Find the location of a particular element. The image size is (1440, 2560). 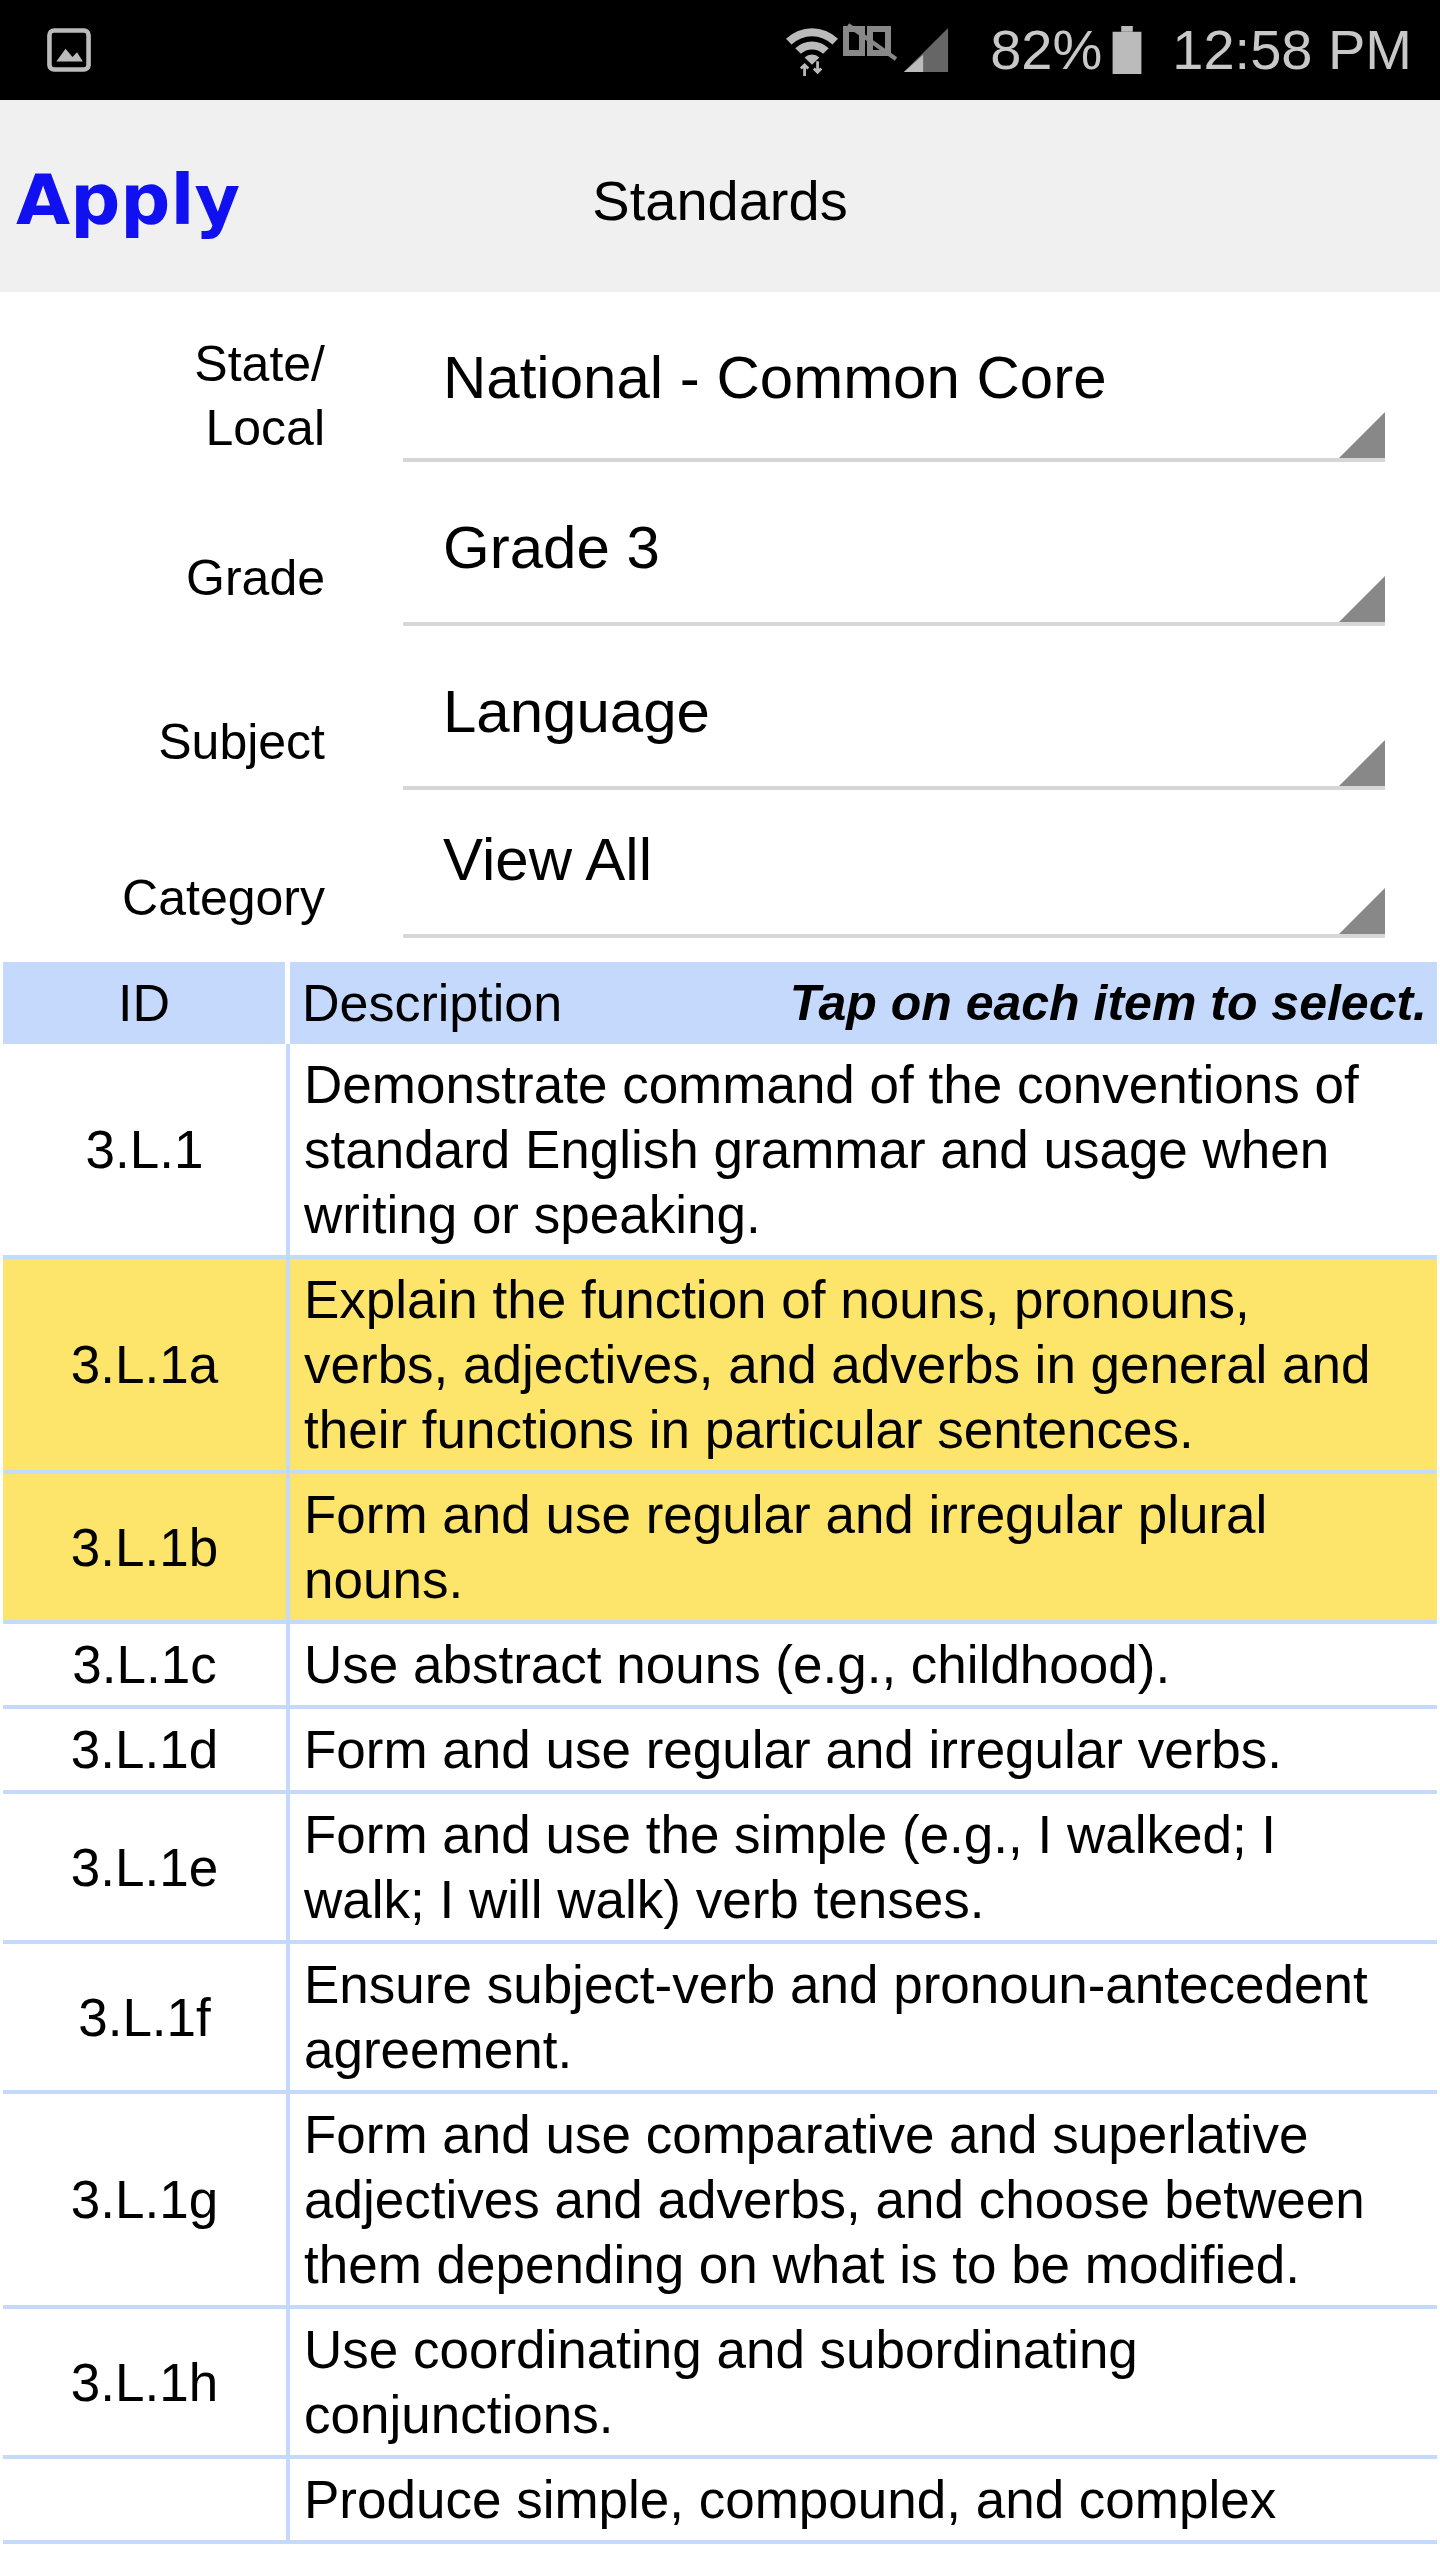

table-cell: 3.L.1g is located at coordinates (146, 2199).